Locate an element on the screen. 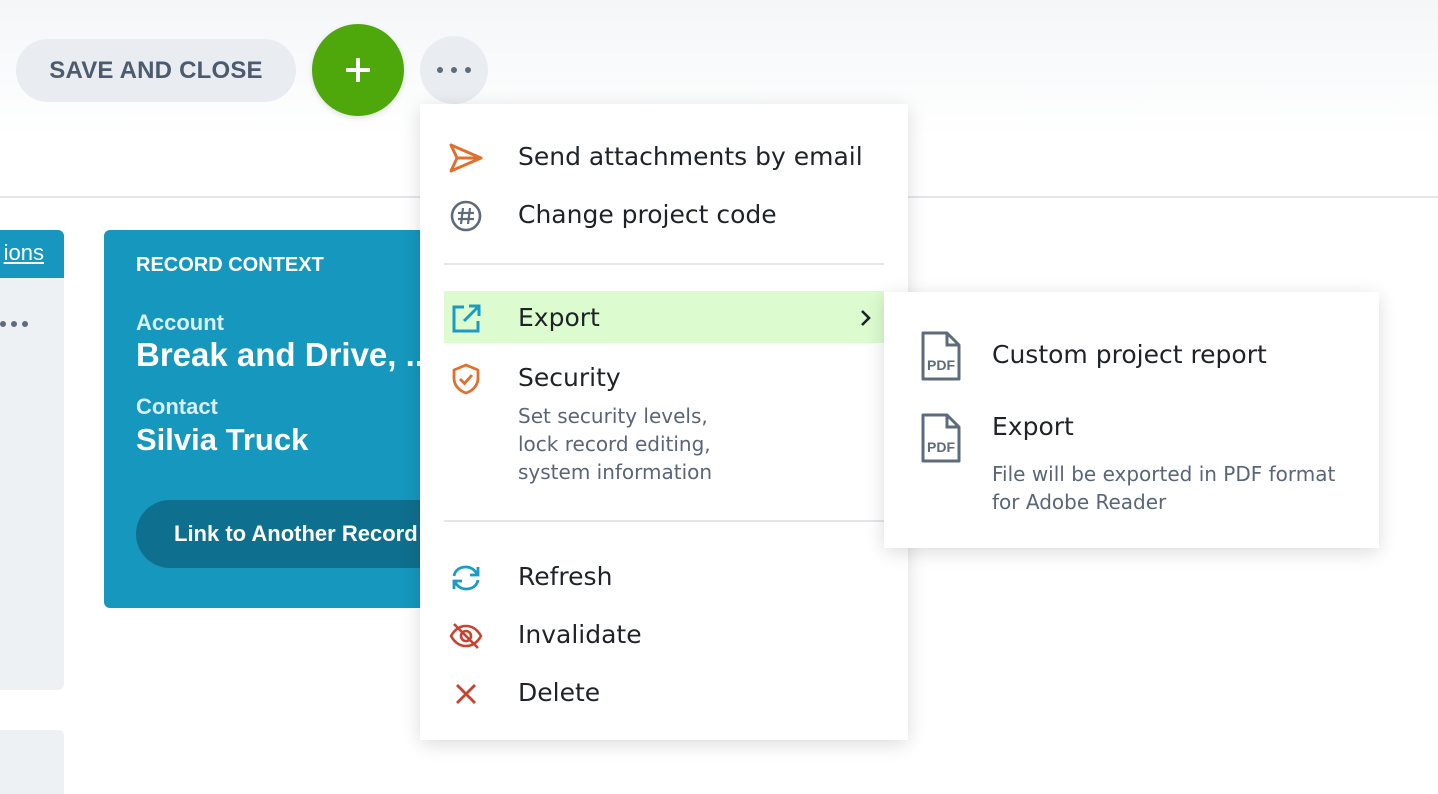 The height and width of the screenshot is (794, 1438). submenu-item-label: Export is located at coordinates (1033, 426).